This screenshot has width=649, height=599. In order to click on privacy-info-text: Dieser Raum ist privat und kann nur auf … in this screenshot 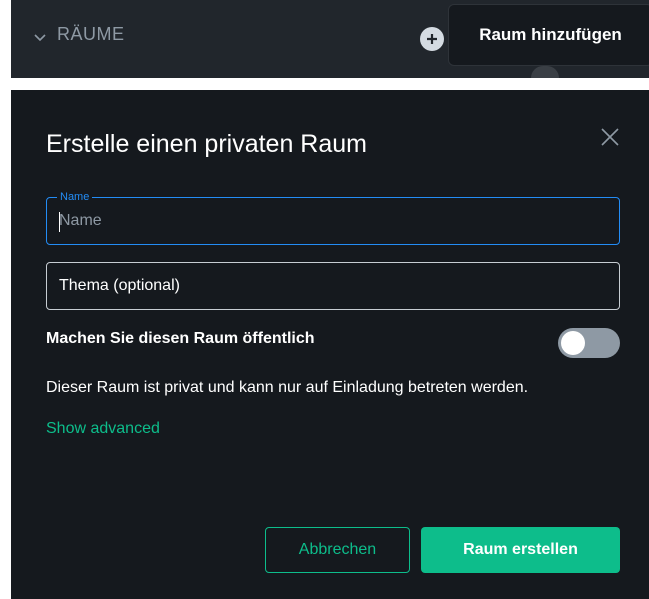, I will do `click(287, 387)`.